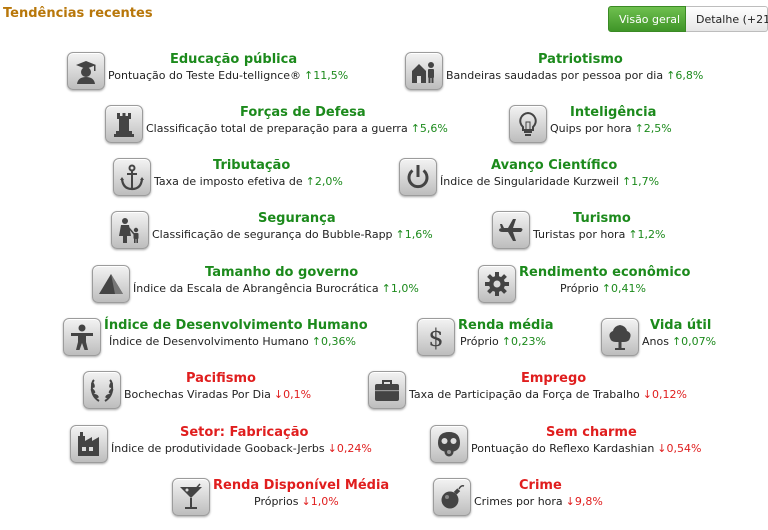 The height and width of the screenshot is (530, 768). Describe the element at coordinates (620, 337) in the screenshot. I see `tree-icon` at that location.